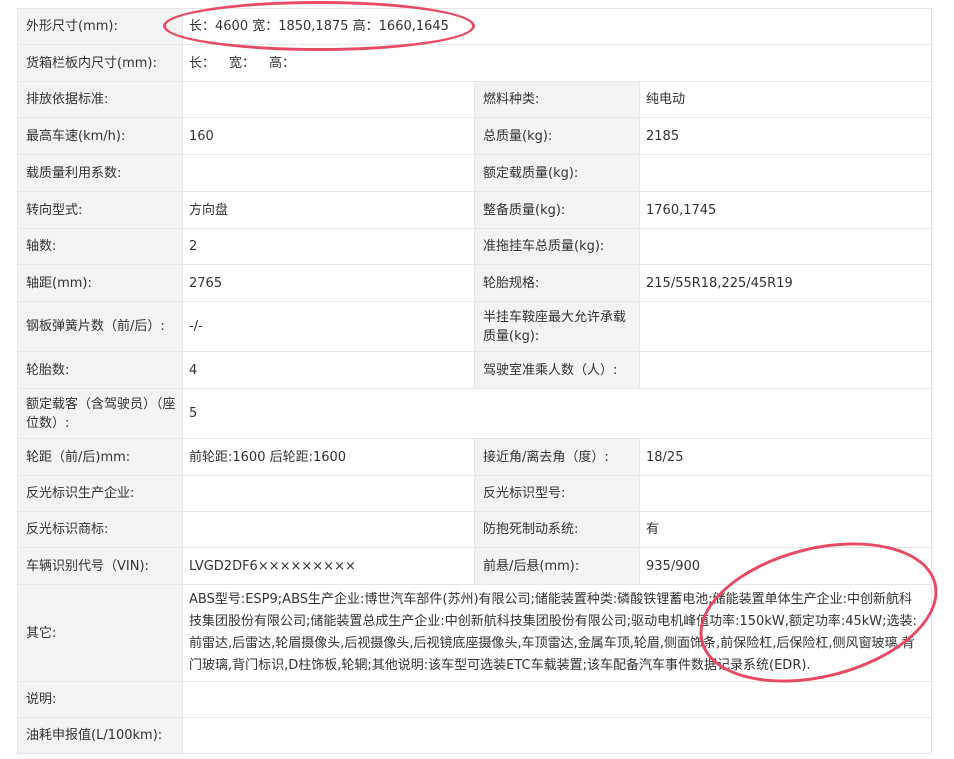 This screenshot has height=759, width=954. What do you see at coordinates (328, 246) in the screenshot?
I see `spec-value: 2` at bounding box center [328, 246].